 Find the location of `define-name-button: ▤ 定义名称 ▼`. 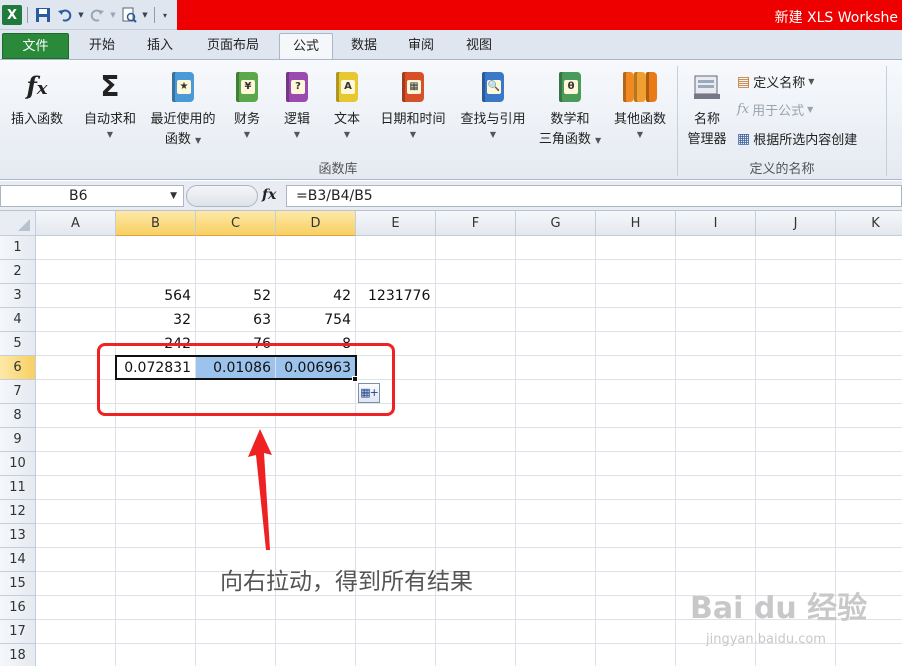

define-name-button: ▤ 定义名称 ▼ is located at coordinates (775, 82).